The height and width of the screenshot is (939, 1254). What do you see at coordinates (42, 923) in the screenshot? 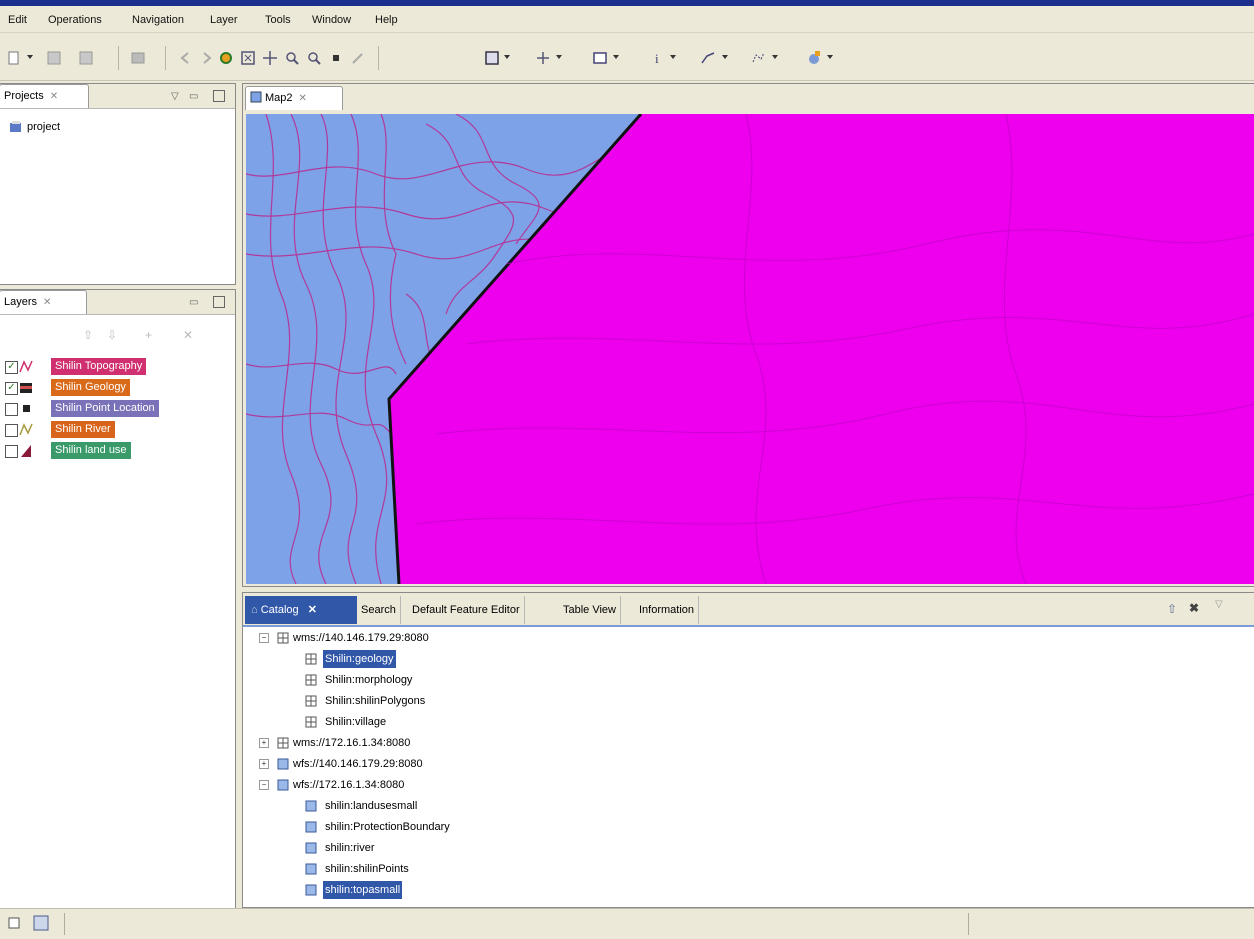
I see `database-icon` at bounding box center [42, 923].